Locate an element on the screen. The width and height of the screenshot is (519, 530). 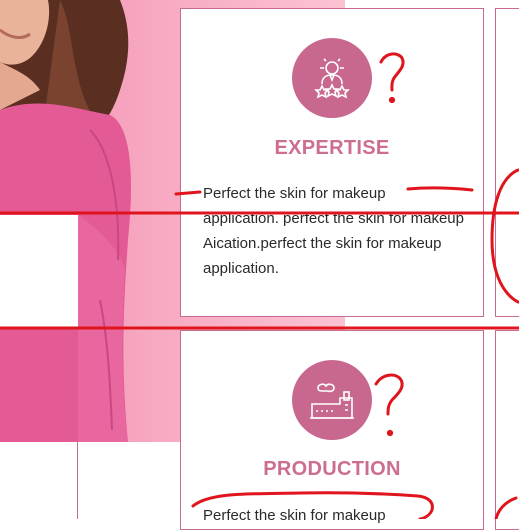
white-panel is located at coordinates (39, 271).